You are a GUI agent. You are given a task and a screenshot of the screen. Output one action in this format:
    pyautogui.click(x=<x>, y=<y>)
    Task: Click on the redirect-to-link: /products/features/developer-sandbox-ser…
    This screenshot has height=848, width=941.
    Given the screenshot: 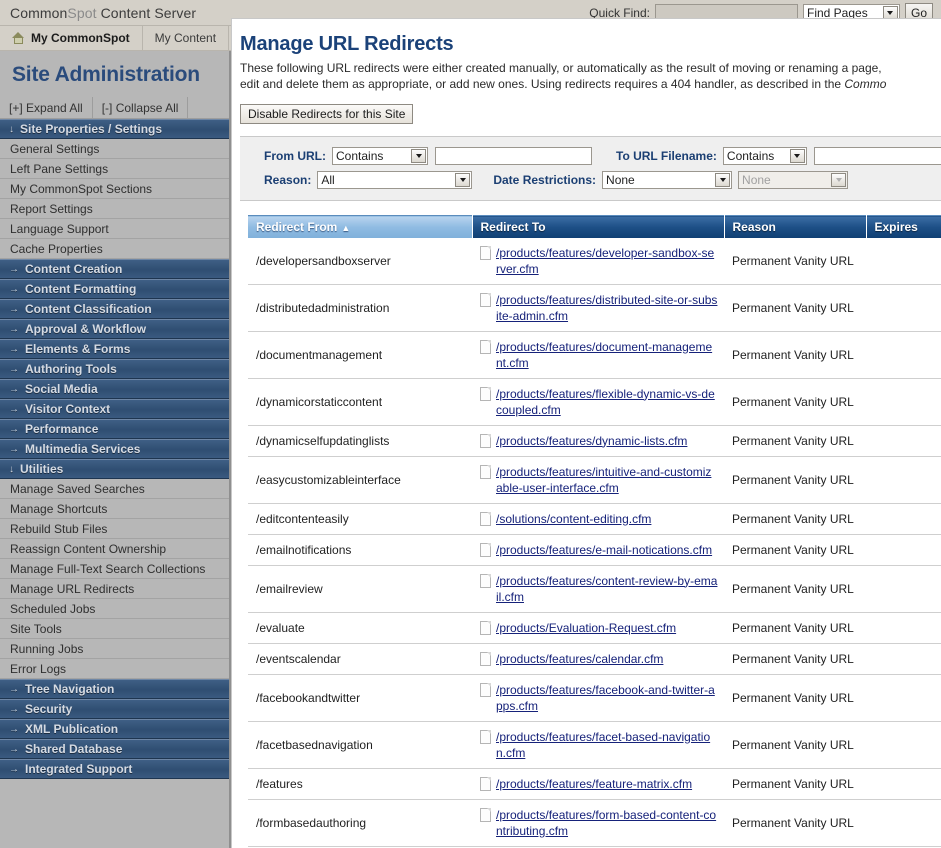 What is the action you would take?
    pyautogui.click(x=607, y=261)
    